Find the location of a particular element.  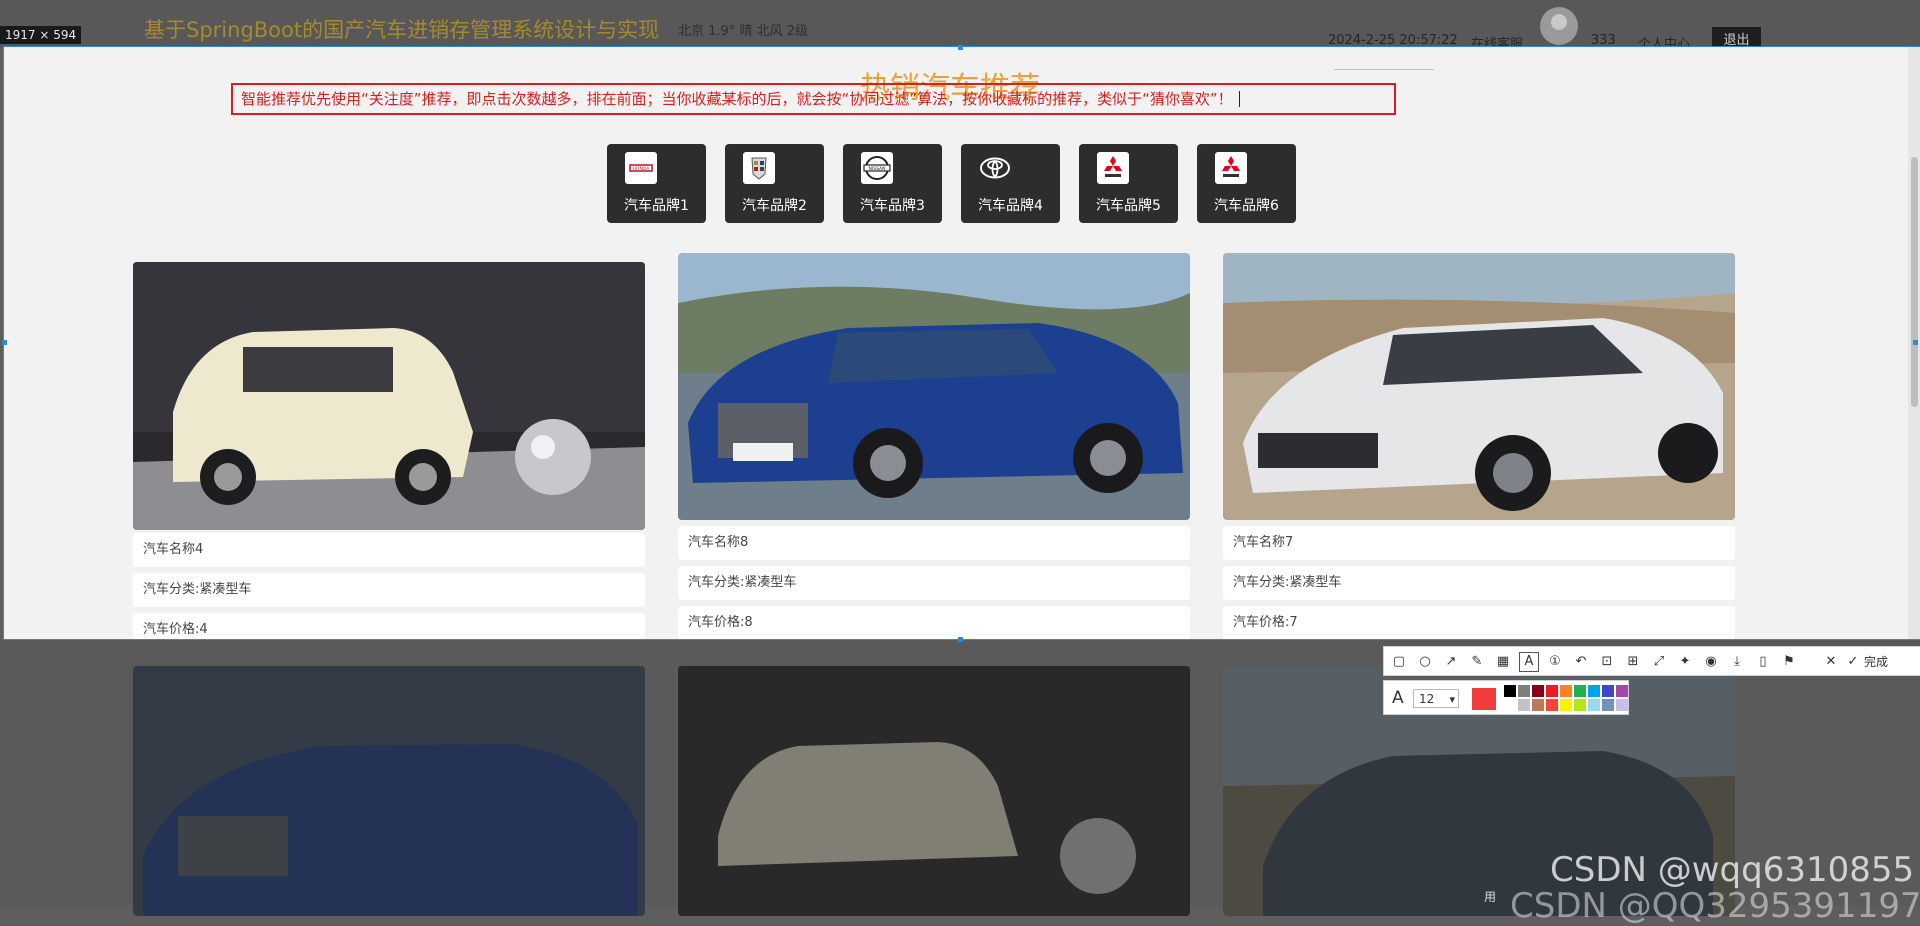

record-icon: ◉ is located at coordinates (1711, 662).